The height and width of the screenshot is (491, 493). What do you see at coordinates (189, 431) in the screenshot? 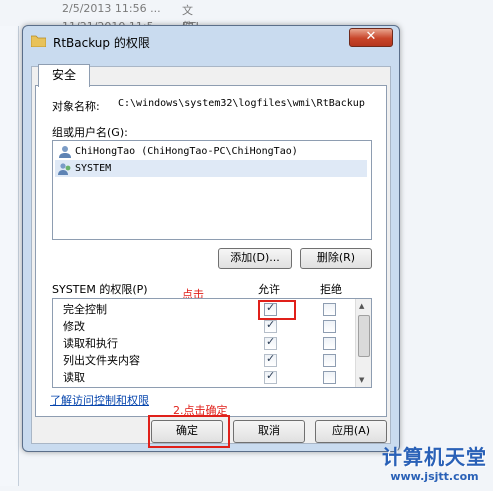
I see `highlight-ok-button` at bounding box center [189, 431].